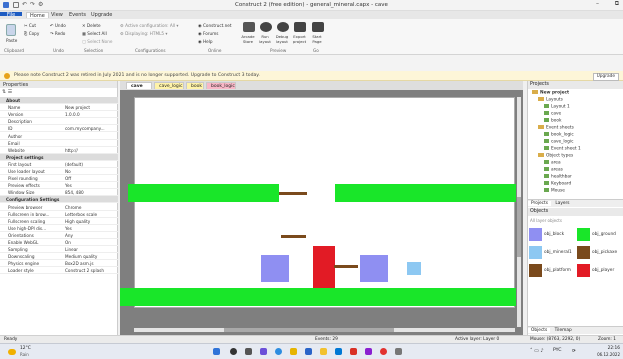 The width and height of the screenshot is (623, 359). I want to click on tree-item: area, so click(552, 163).